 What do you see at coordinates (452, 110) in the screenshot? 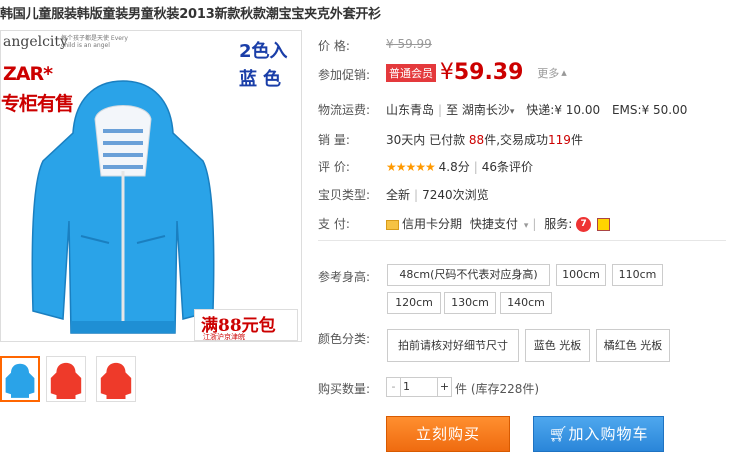
I see `ship-to-prefix: 至` at bounding box center [452, 110].